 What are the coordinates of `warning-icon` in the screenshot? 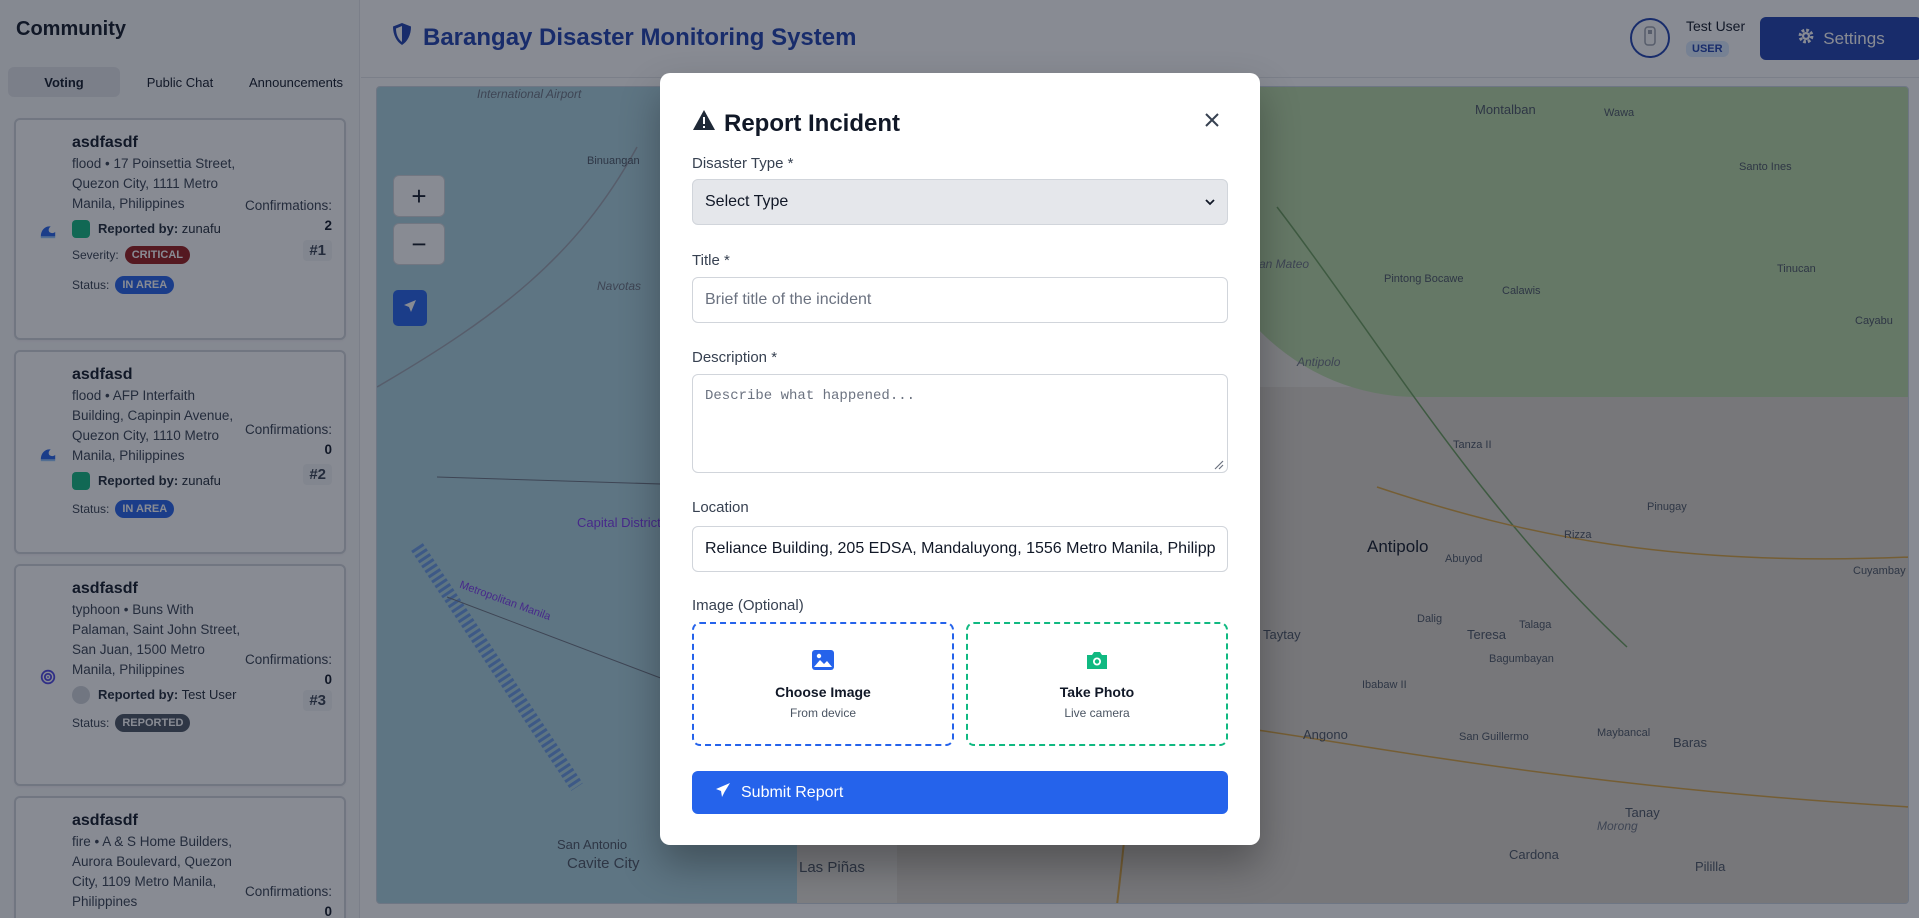 It's located at (704, 123).